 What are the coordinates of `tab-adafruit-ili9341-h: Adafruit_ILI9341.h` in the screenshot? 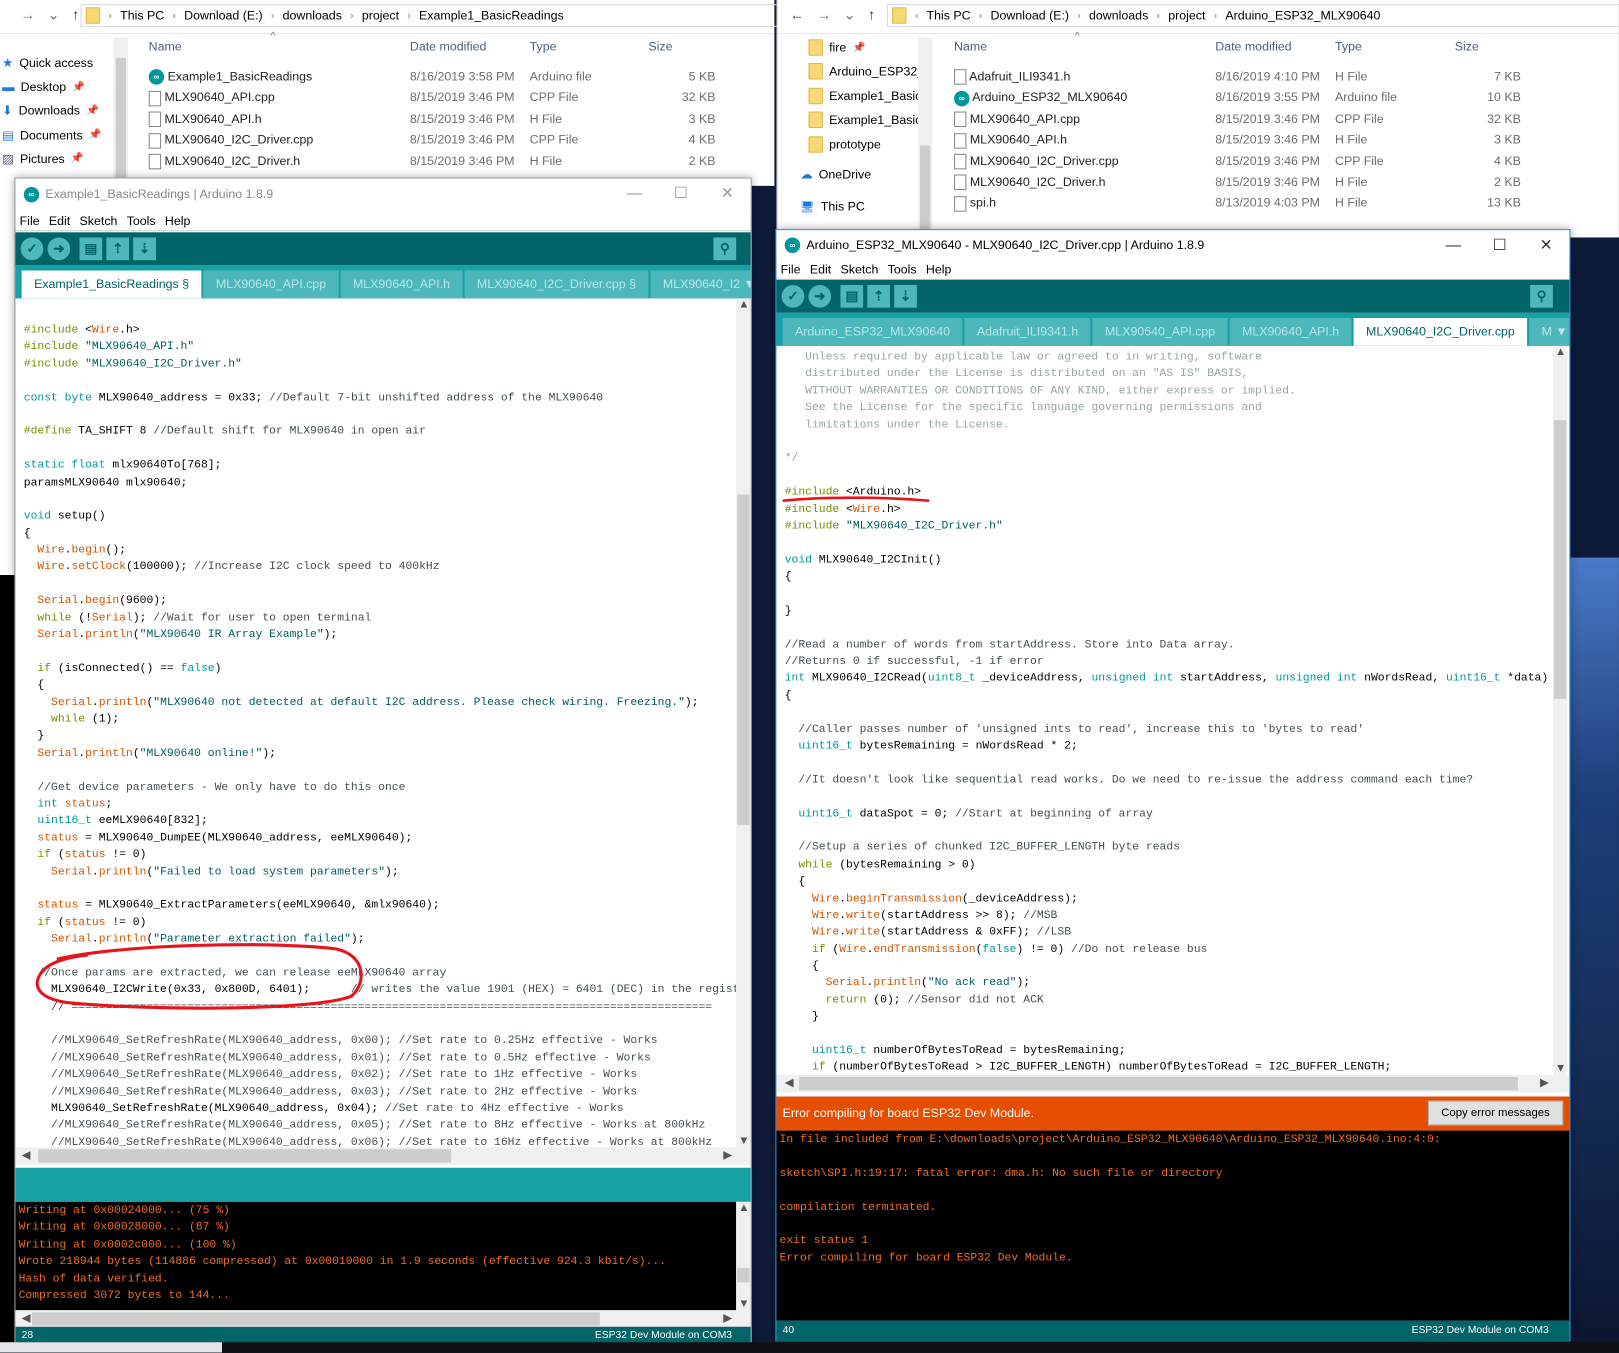 It's located at (1027, 332).